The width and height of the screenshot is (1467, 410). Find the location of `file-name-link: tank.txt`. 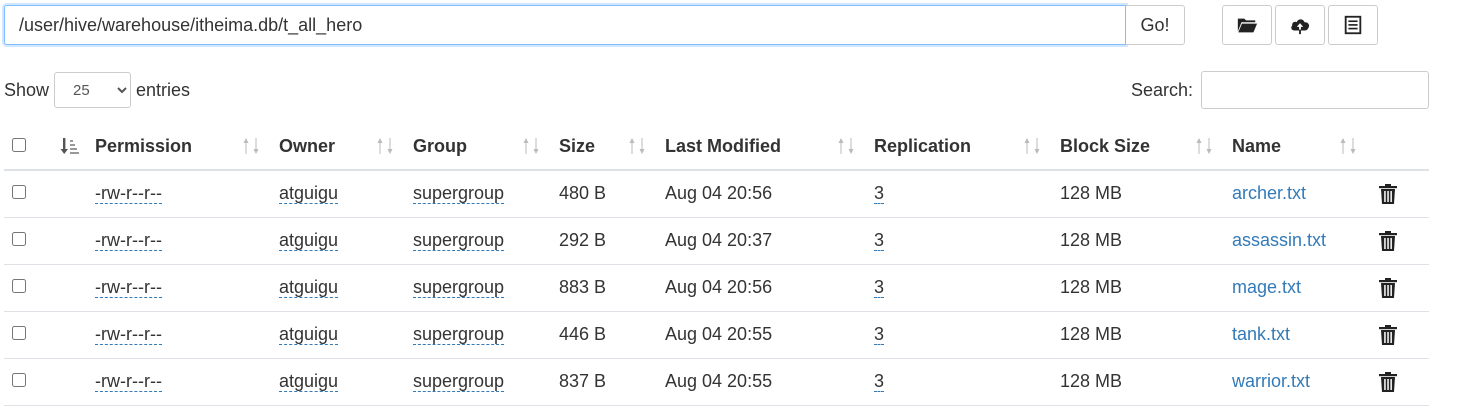

file-name-link: tank.txt is located at coordinates (1261, 334).